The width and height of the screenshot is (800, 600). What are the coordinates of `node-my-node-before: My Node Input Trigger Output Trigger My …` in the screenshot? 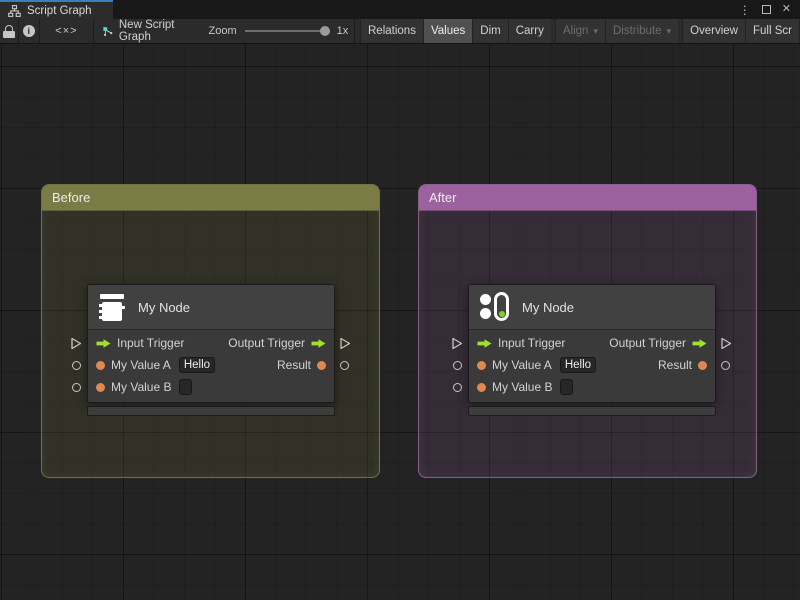 It's located at (211, 343).